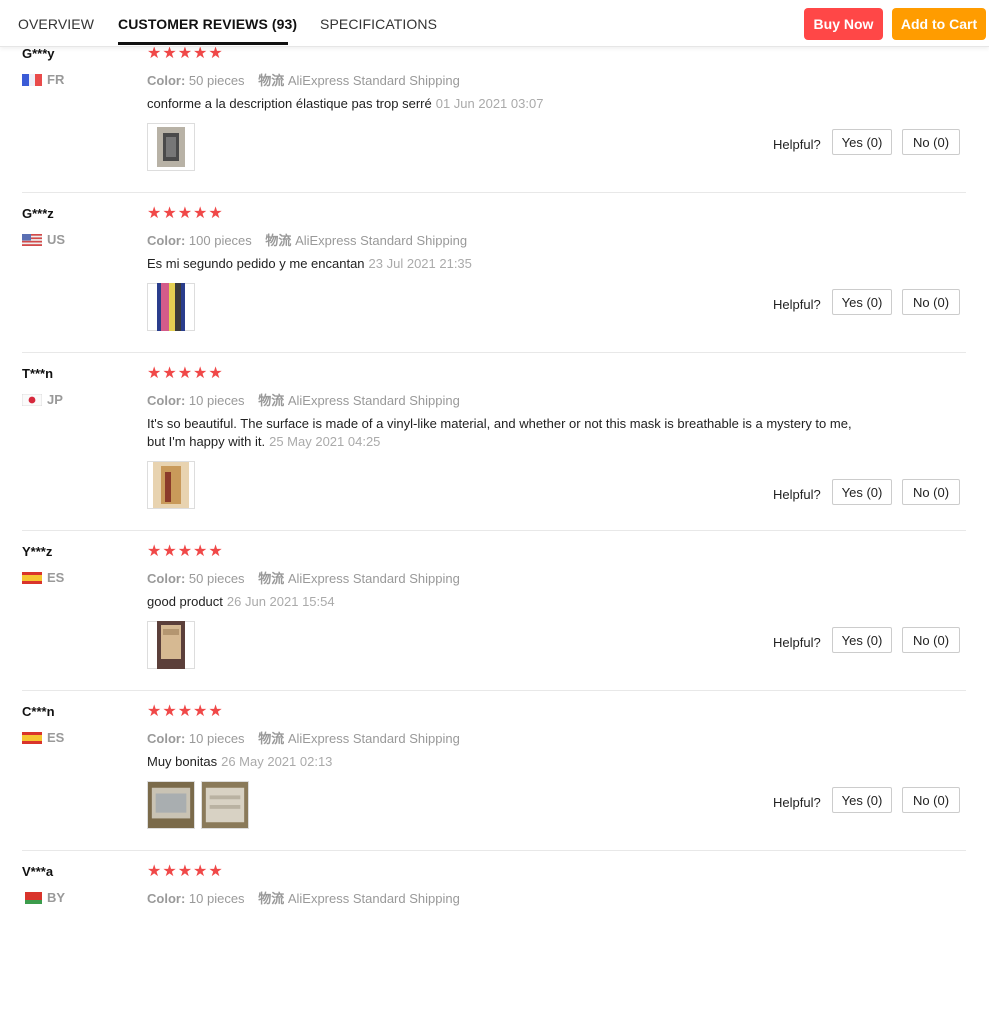  What do you see at coordinates (220, 240) in the screenshot?
I see `color-value: 100 pieces` at bounding box center [220, 240].